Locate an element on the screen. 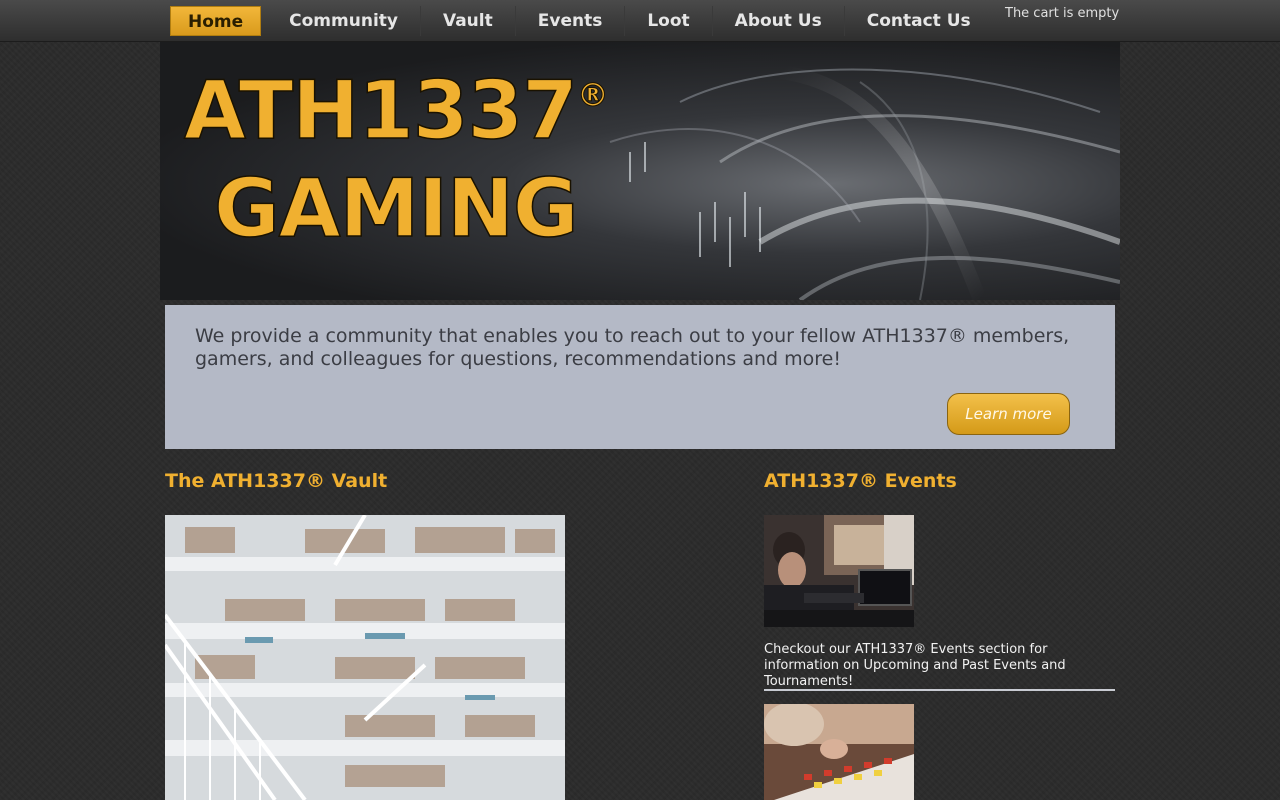 This screenshot has height=800, width=1280. events-heading: ATH1337® Events is located at coordinates (860, 481).